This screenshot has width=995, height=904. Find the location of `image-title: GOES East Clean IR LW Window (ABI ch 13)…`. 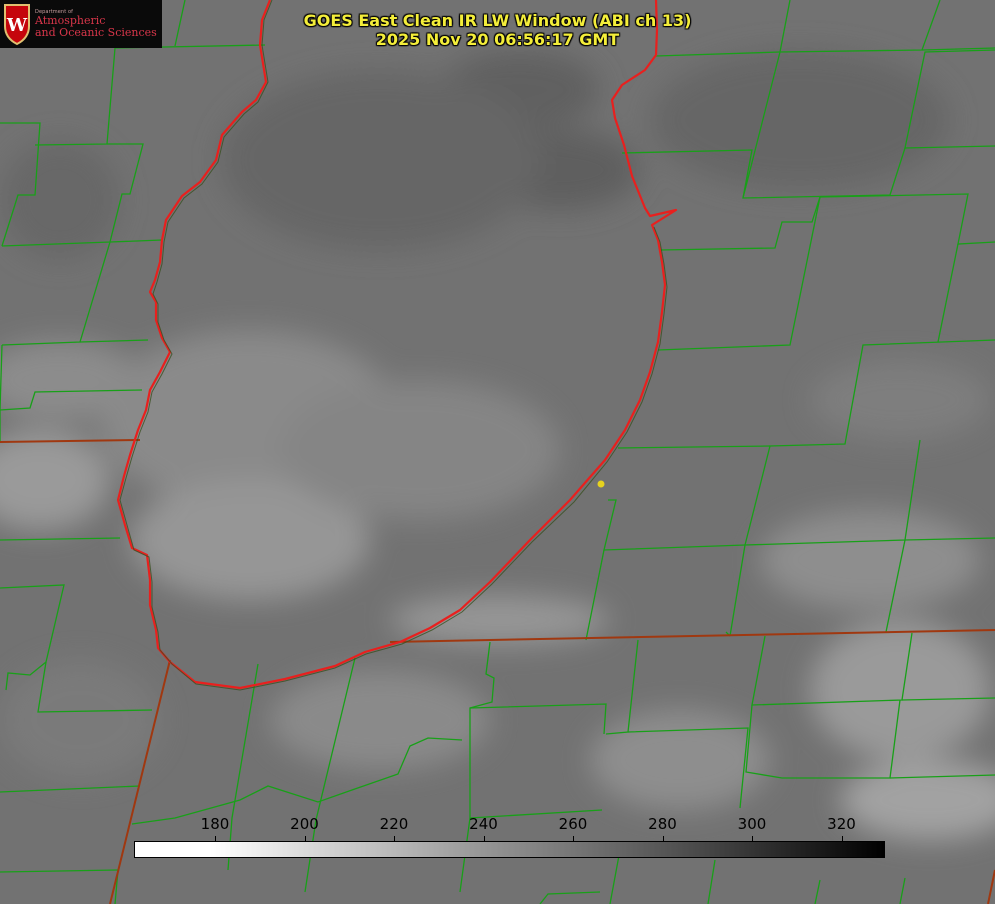

image-title: GOES East Clean IR LW Window (ABI ch 13)… is located at coordinates (497, 30).